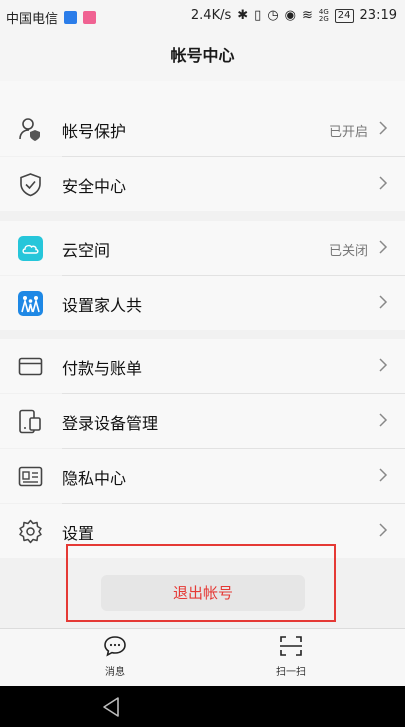  What do you see at coordinates (202, 366) in the screenshot?
I see `settings-item-payments: 付款与账单` at bounding box center [202, 366].